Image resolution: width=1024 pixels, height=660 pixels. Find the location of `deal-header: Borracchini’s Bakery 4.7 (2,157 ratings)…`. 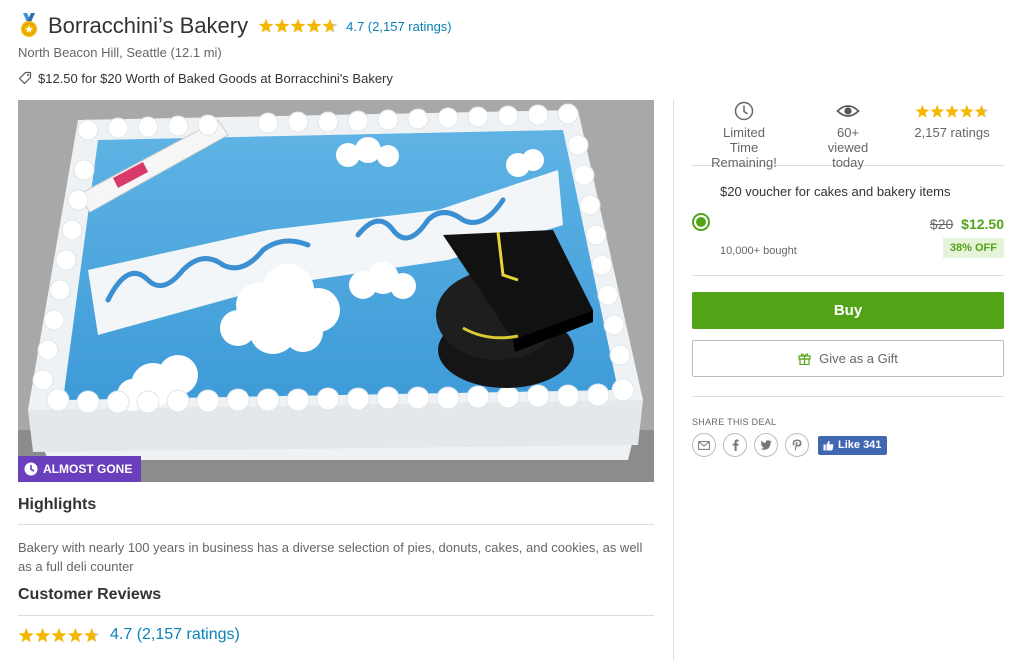

deal-header: Borracchini’s Bakery 4.7 (2,157 ratings)… is located at coordinates (338, 48).